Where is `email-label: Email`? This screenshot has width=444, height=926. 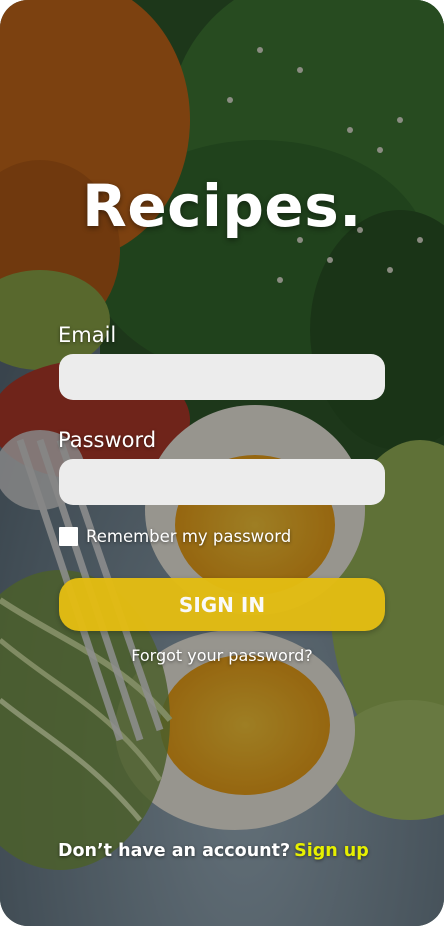 email-label: Email is located at coordinates (87, 335).